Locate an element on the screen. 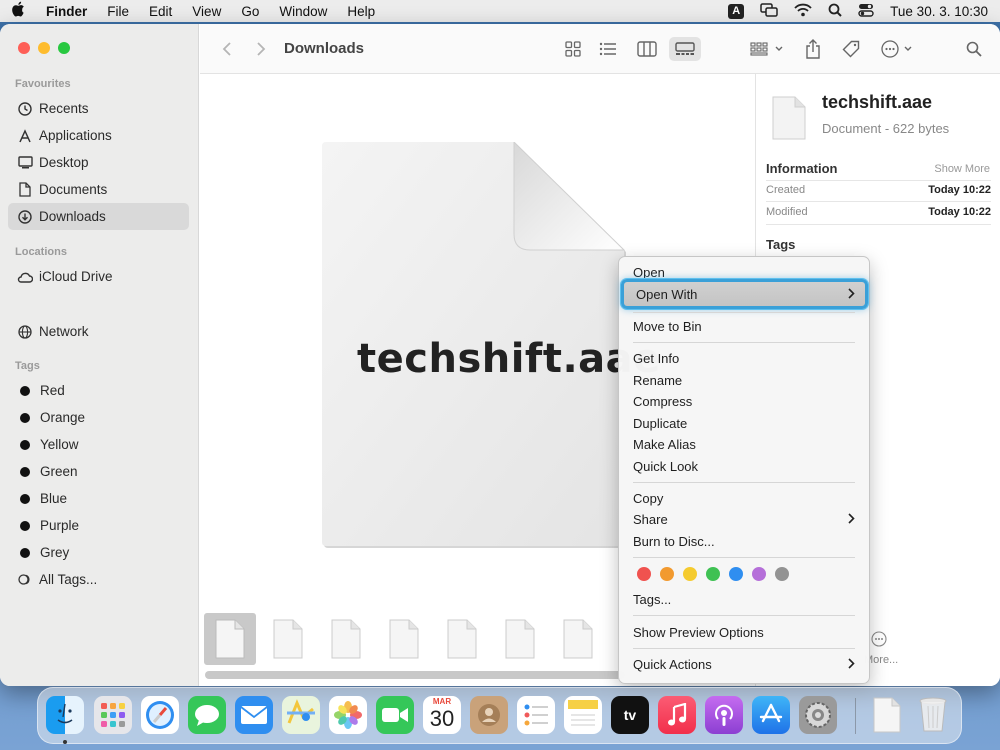 The height and width of the screenshot is (750, 1000). globe-icon is located at coordinates (25, 332).